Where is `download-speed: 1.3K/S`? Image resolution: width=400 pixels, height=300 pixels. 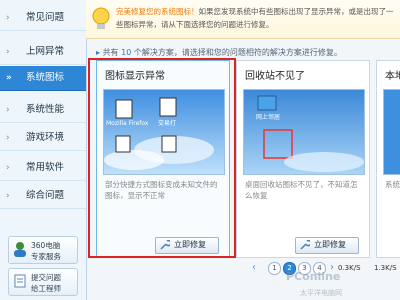
download-speed: 1.3K/S is located at coordinates (385, 268).